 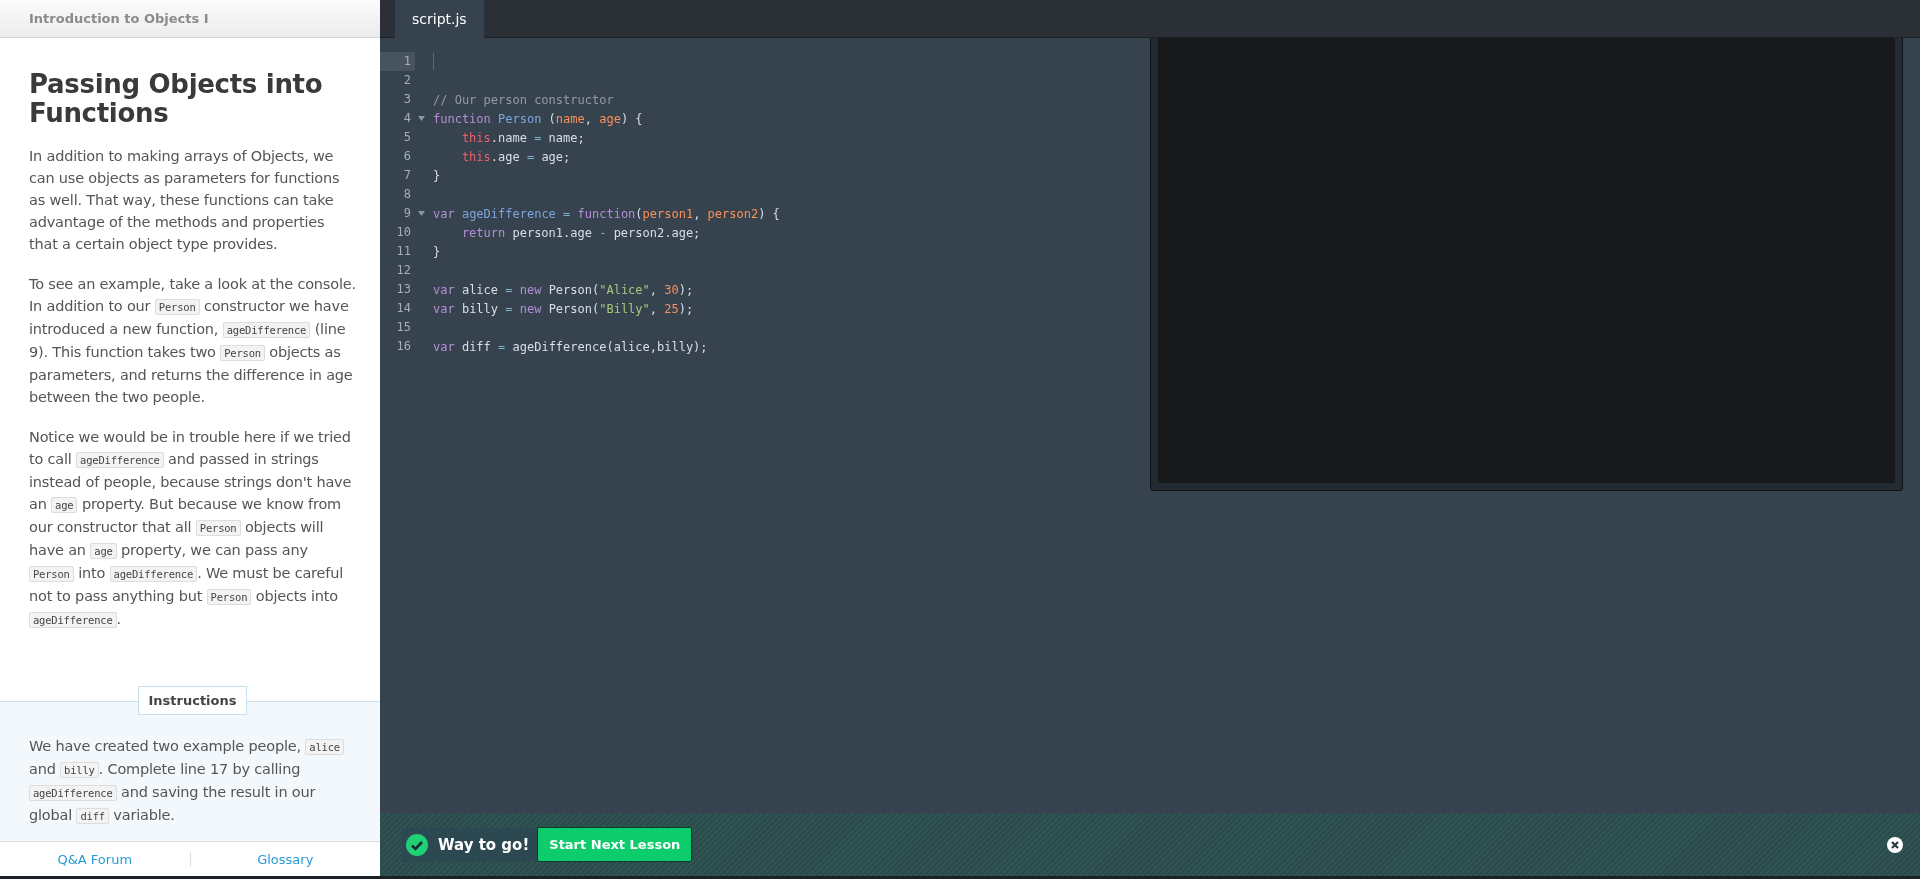 What do you see at coordinates (563, 289) in the screenshot?
I see `code-line: var alice = new Person("Alice", 30);` at bounding box center [563, 289].